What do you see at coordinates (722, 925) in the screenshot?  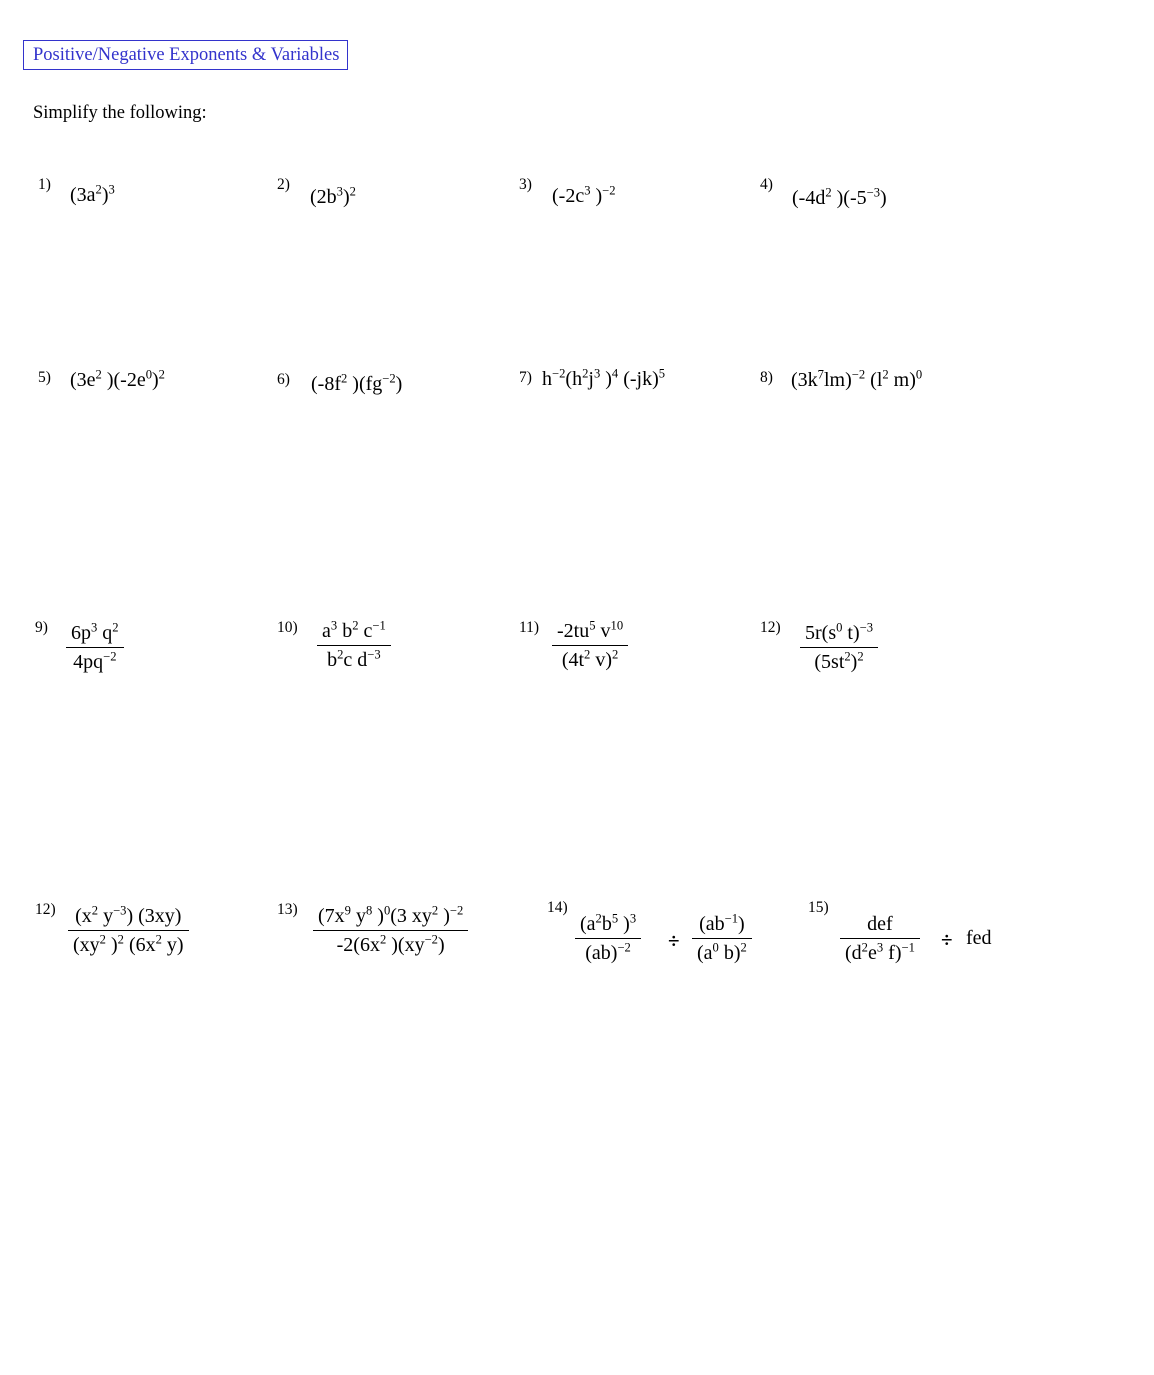 I see `fraction-numerator: (ab−1)` at bounding box center [722, 925].